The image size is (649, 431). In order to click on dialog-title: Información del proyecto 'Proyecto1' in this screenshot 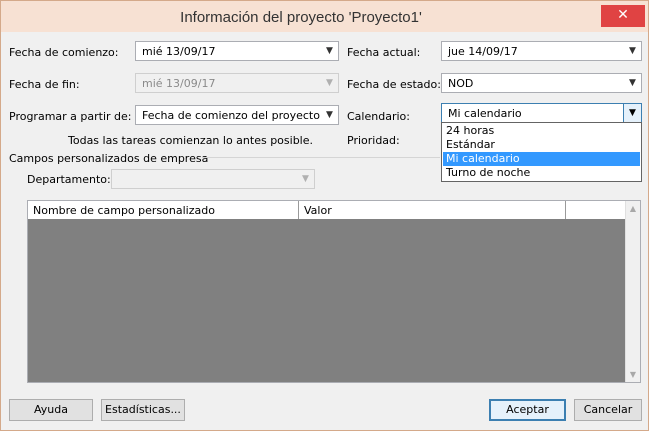, I will do `click(301, 17)`.